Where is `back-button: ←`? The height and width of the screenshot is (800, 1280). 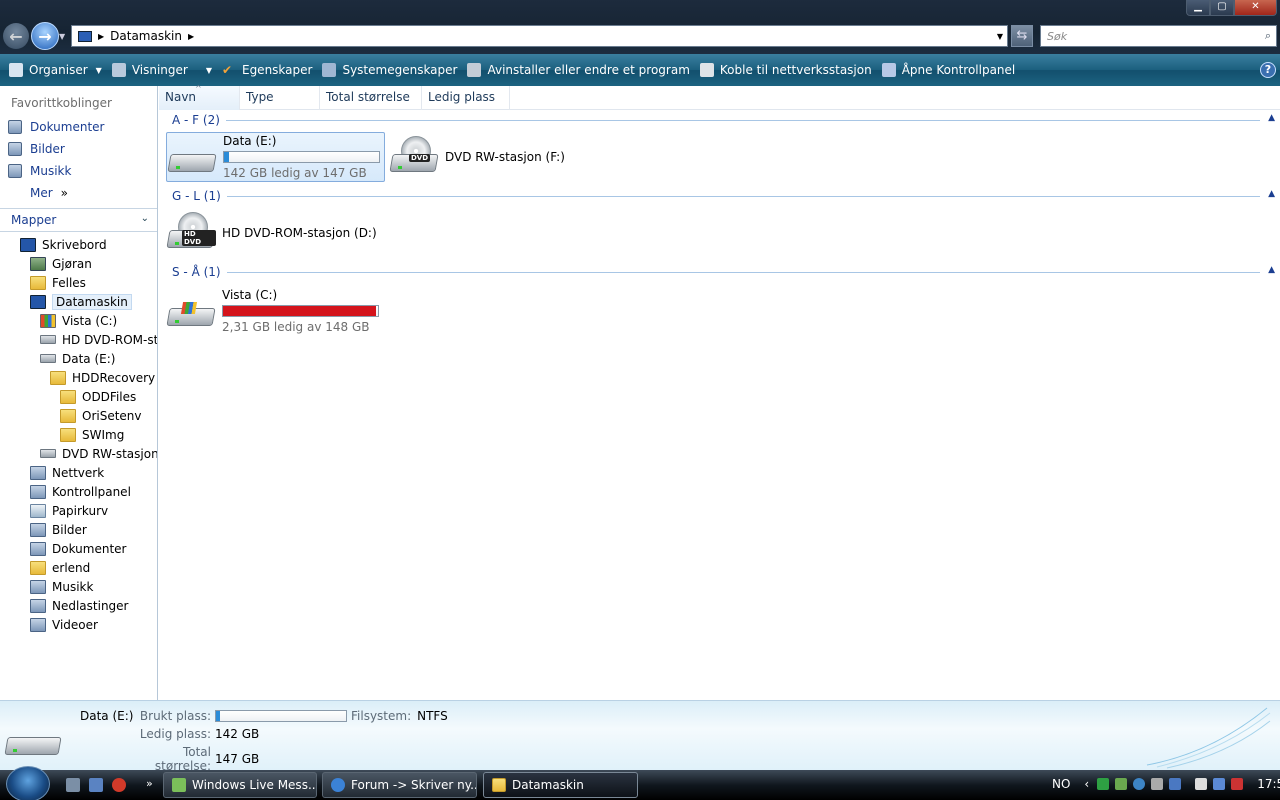 back-button: ← is located at coordinates (16, 36).